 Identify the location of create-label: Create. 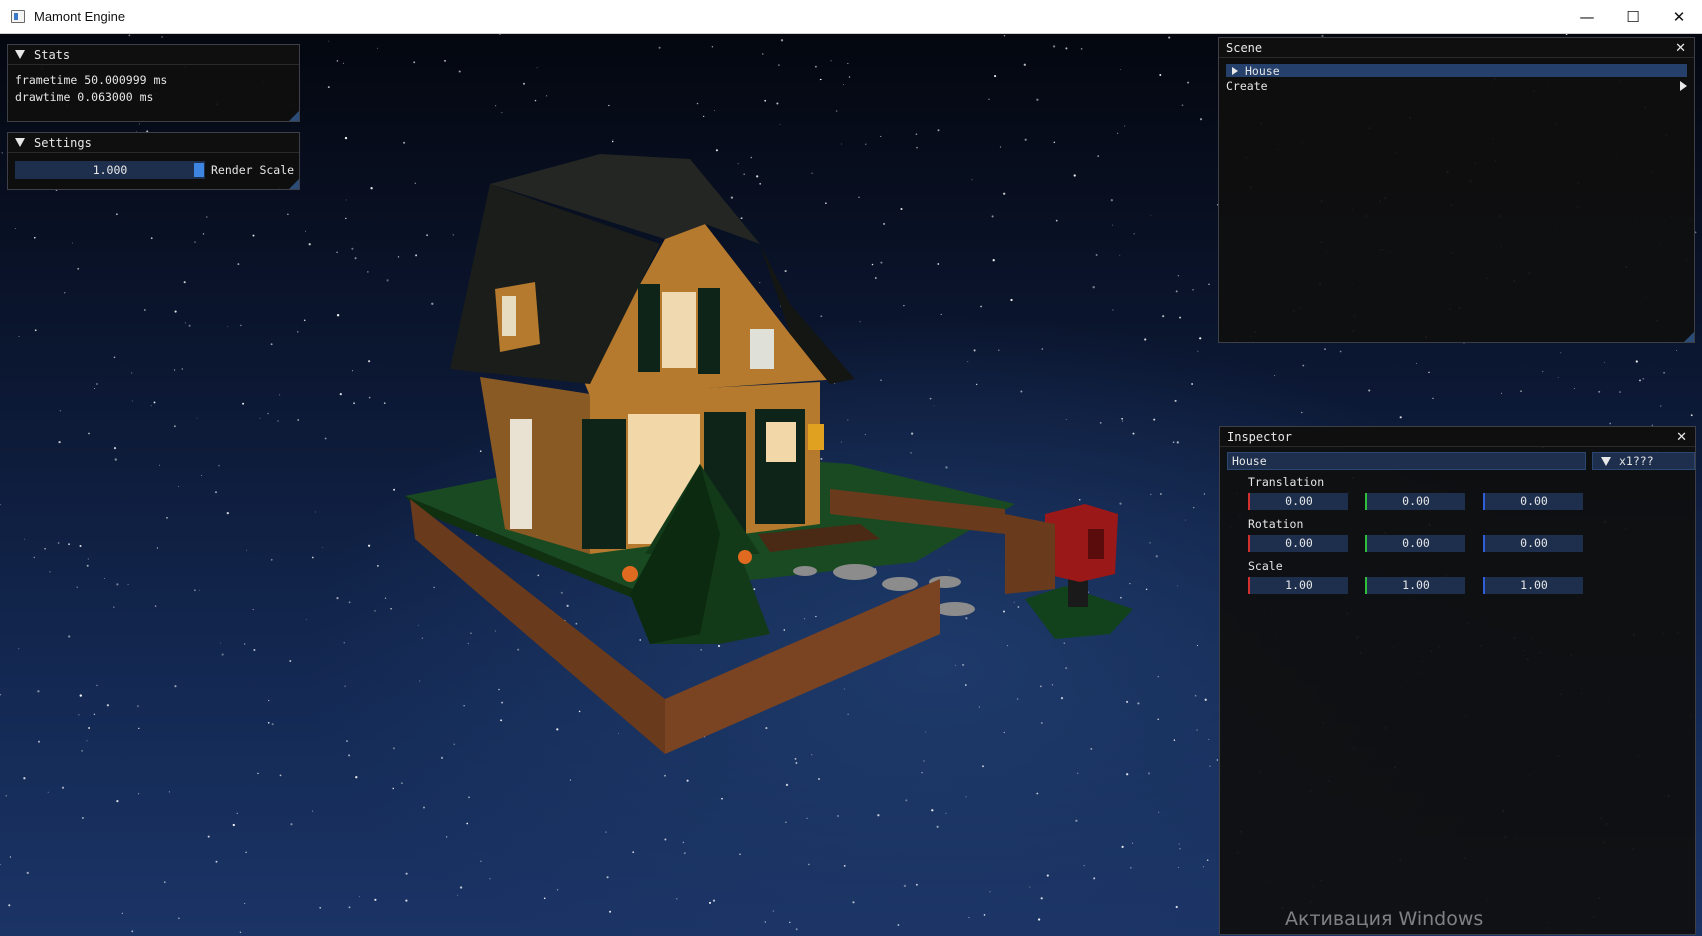
(1247, 86).